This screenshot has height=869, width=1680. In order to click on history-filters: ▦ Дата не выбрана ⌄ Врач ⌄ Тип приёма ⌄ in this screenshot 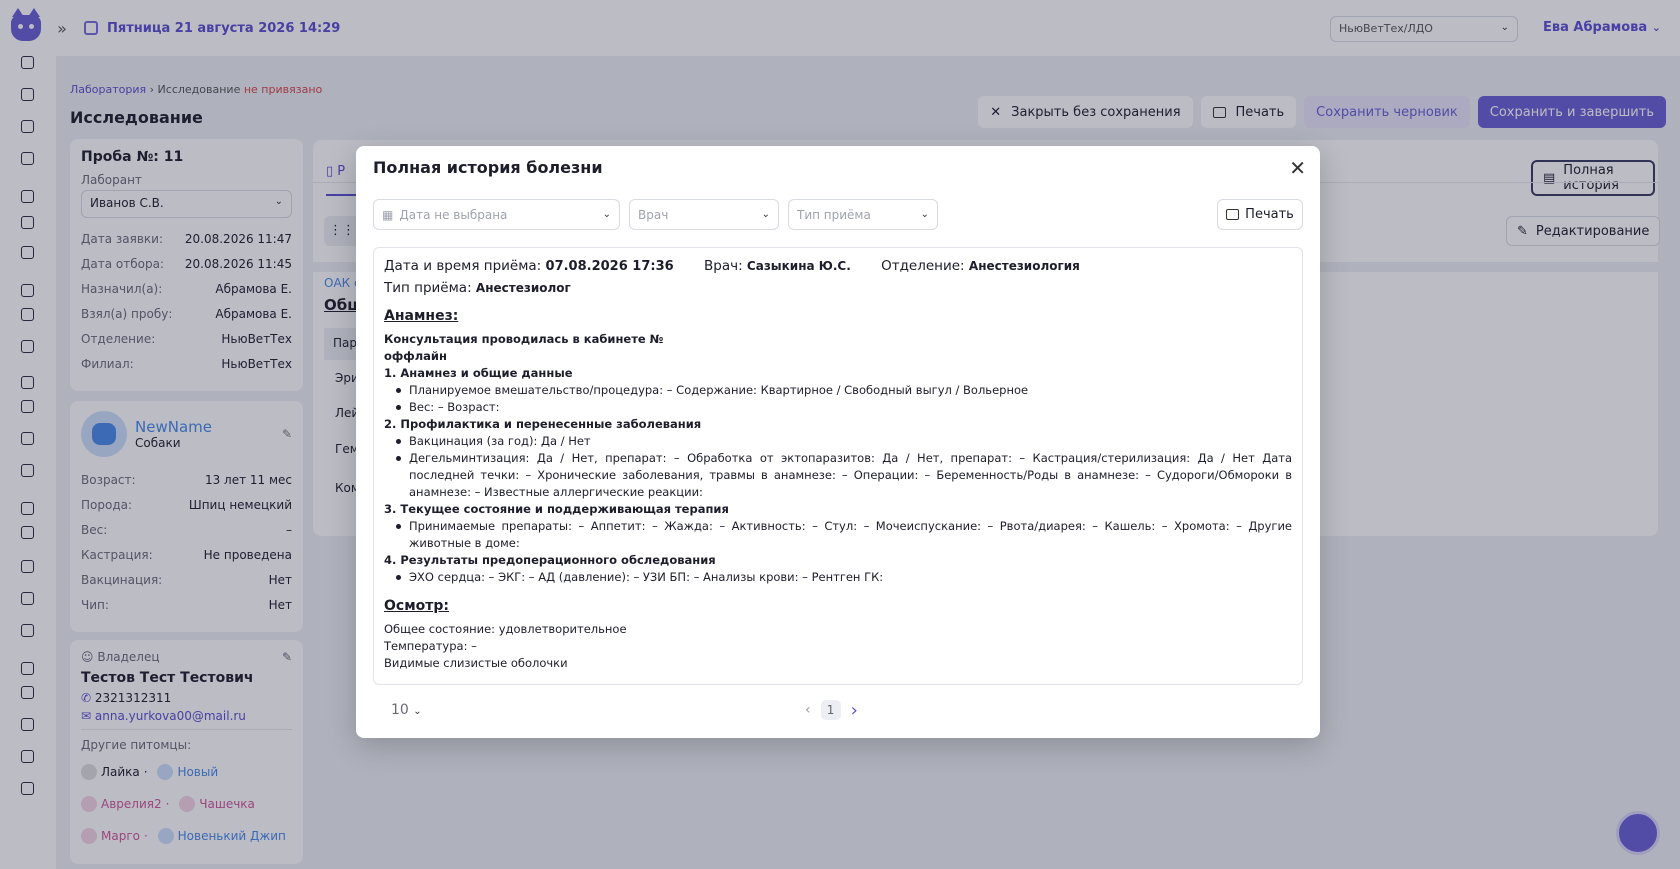, I will do `click(655, 214)`.